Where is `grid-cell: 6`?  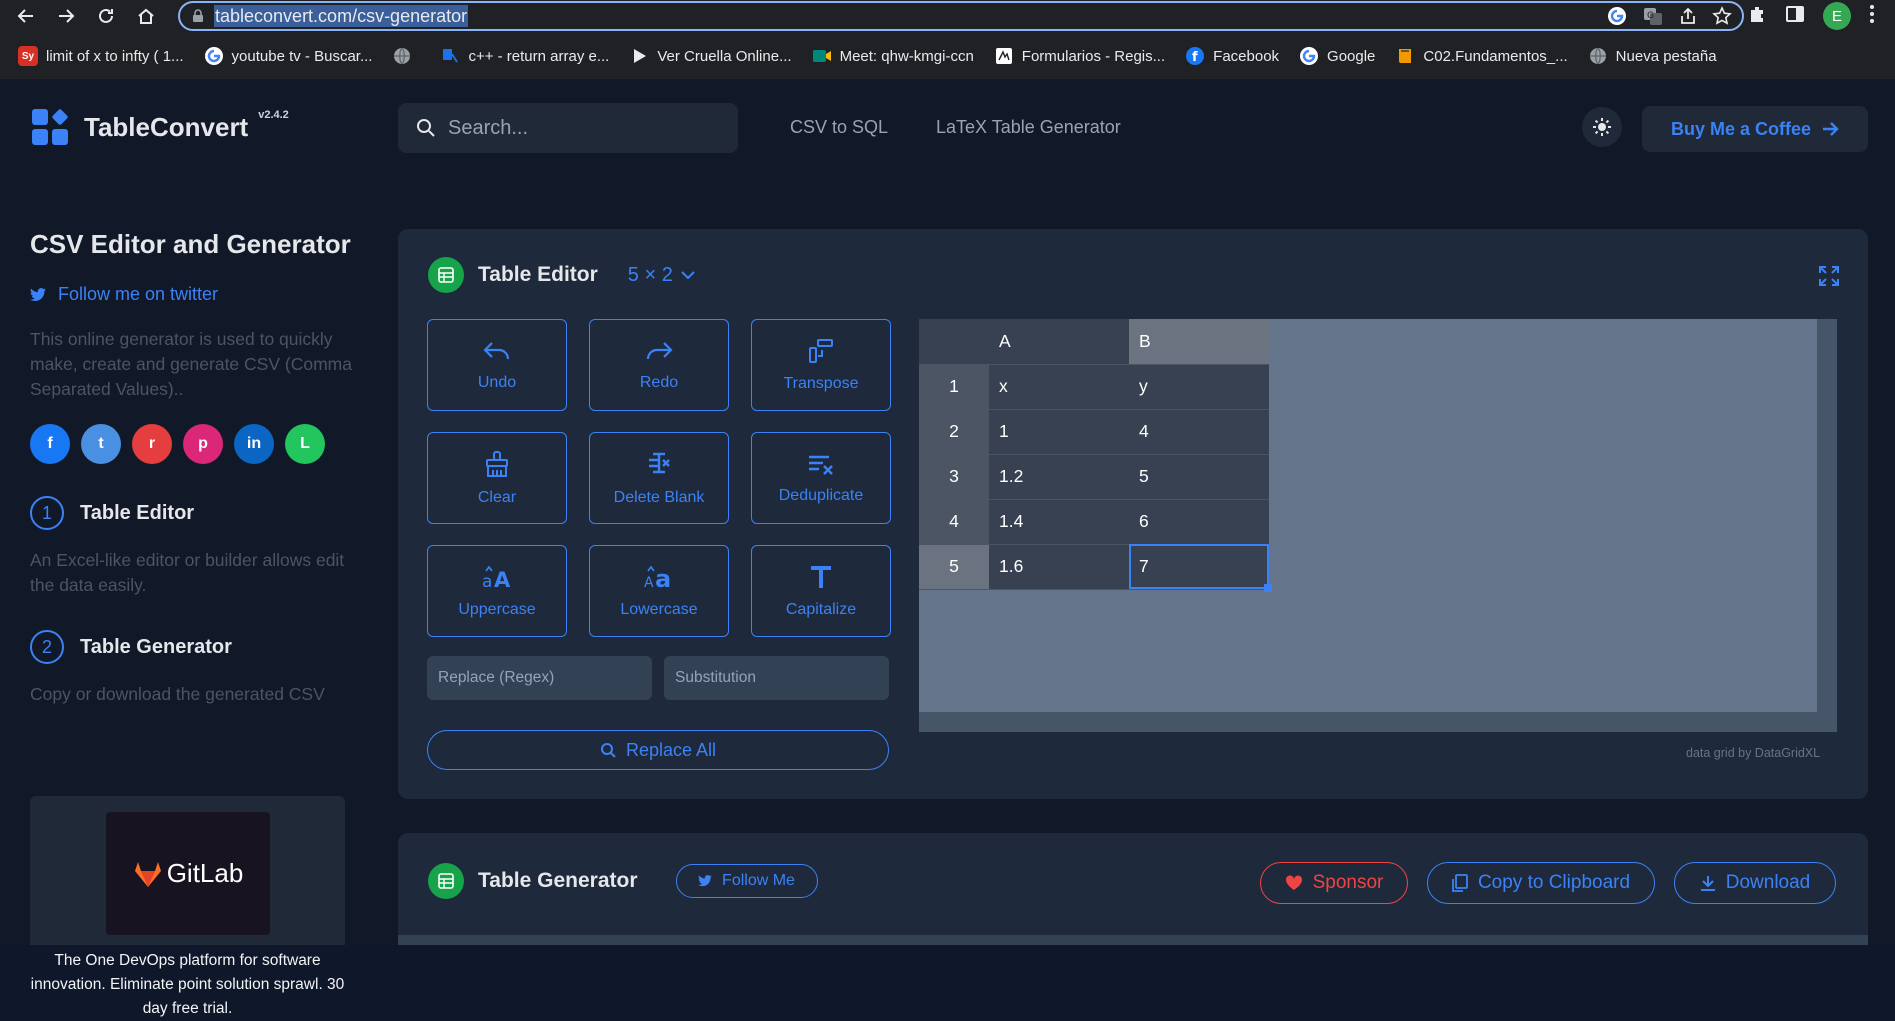 grid-cell: 6 is located at coordinates (1199, 522).